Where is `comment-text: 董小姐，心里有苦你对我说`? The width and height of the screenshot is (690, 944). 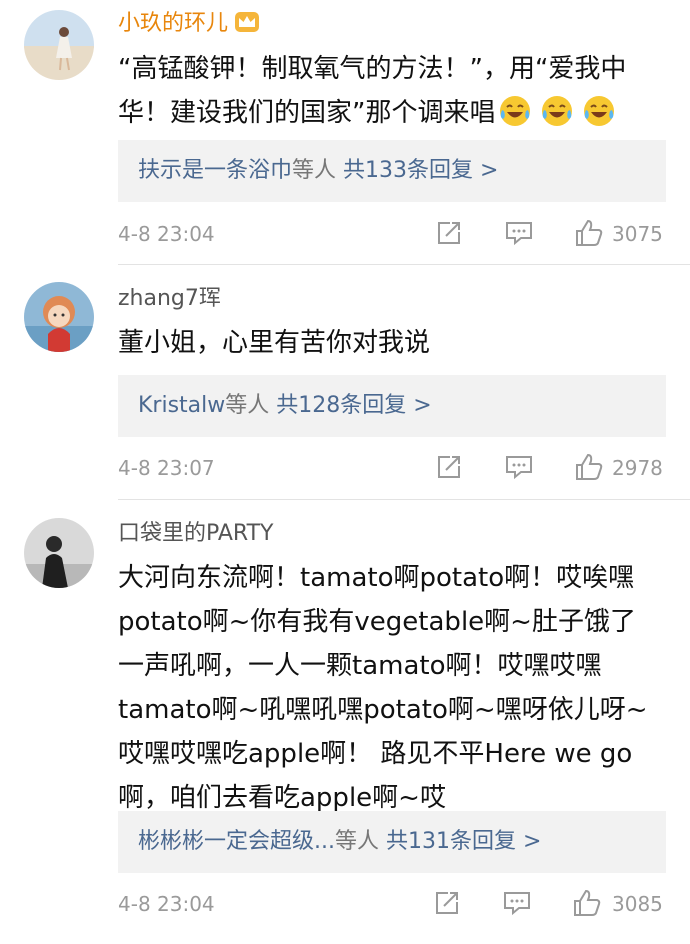
comment-text: 董小姐，心里有苦你对我说 is located at coordinates (394, 343).